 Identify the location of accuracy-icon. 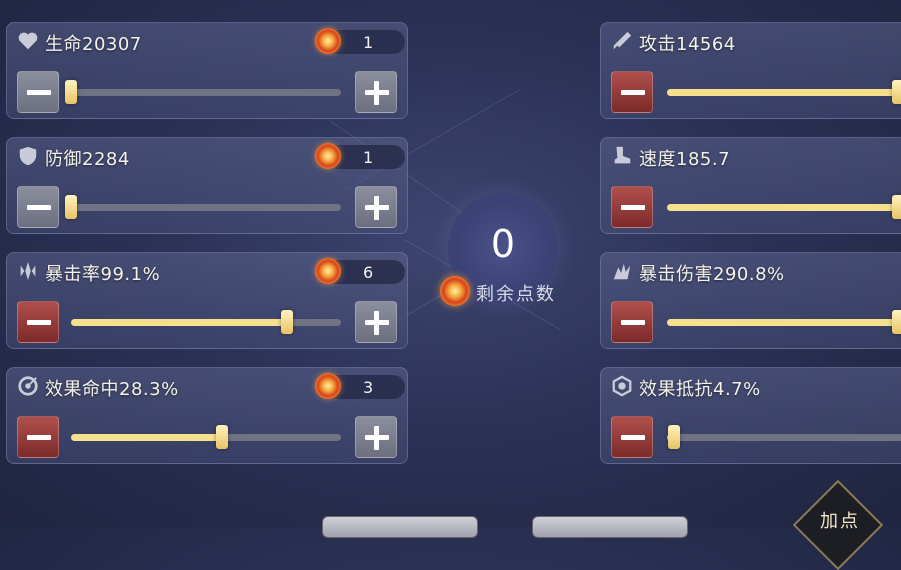
(28, 386).